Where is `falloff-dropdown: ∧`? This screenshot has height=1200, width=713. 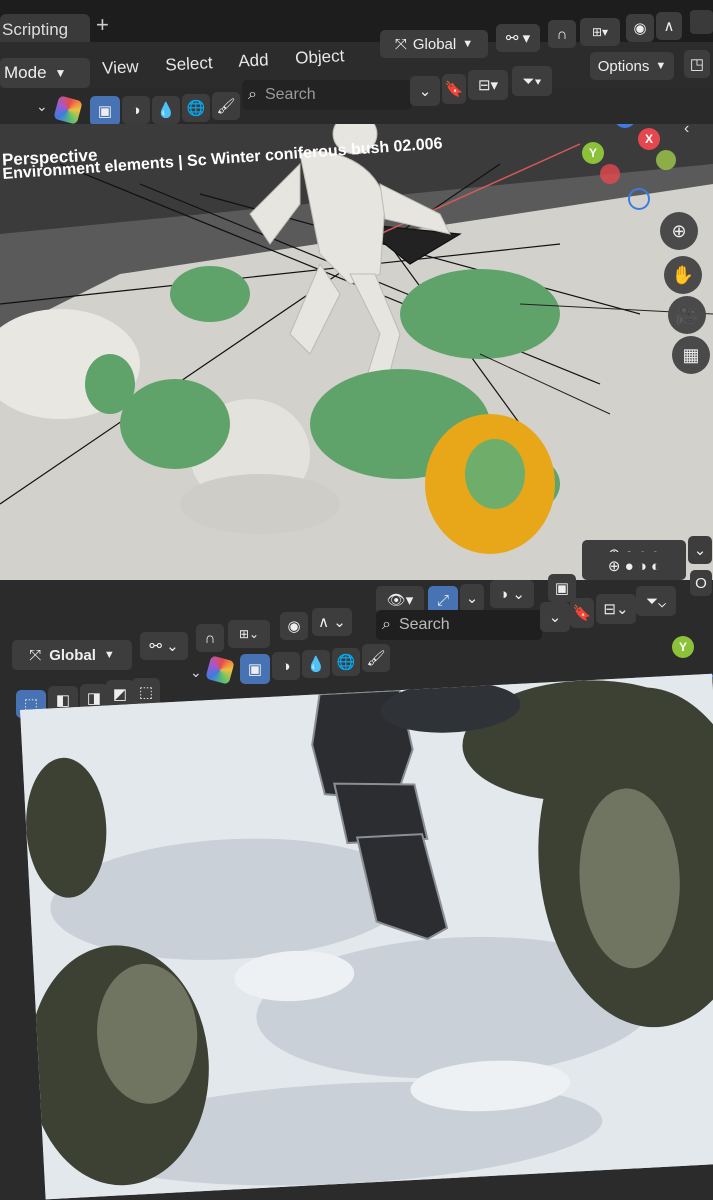 falloff-dropdown: ∧ is located at coordinates (669, 26).